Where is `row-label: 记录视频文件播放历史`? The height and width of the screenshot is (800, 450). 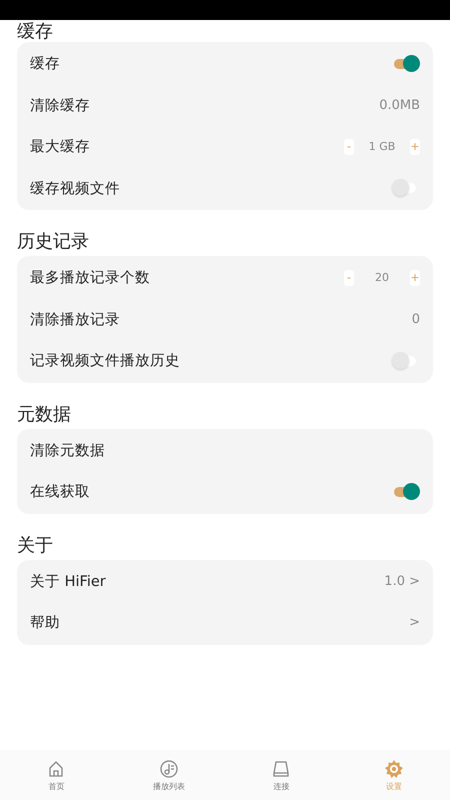 row-label: 记录视频文件播放历史 is located at coordinates (105, 361).